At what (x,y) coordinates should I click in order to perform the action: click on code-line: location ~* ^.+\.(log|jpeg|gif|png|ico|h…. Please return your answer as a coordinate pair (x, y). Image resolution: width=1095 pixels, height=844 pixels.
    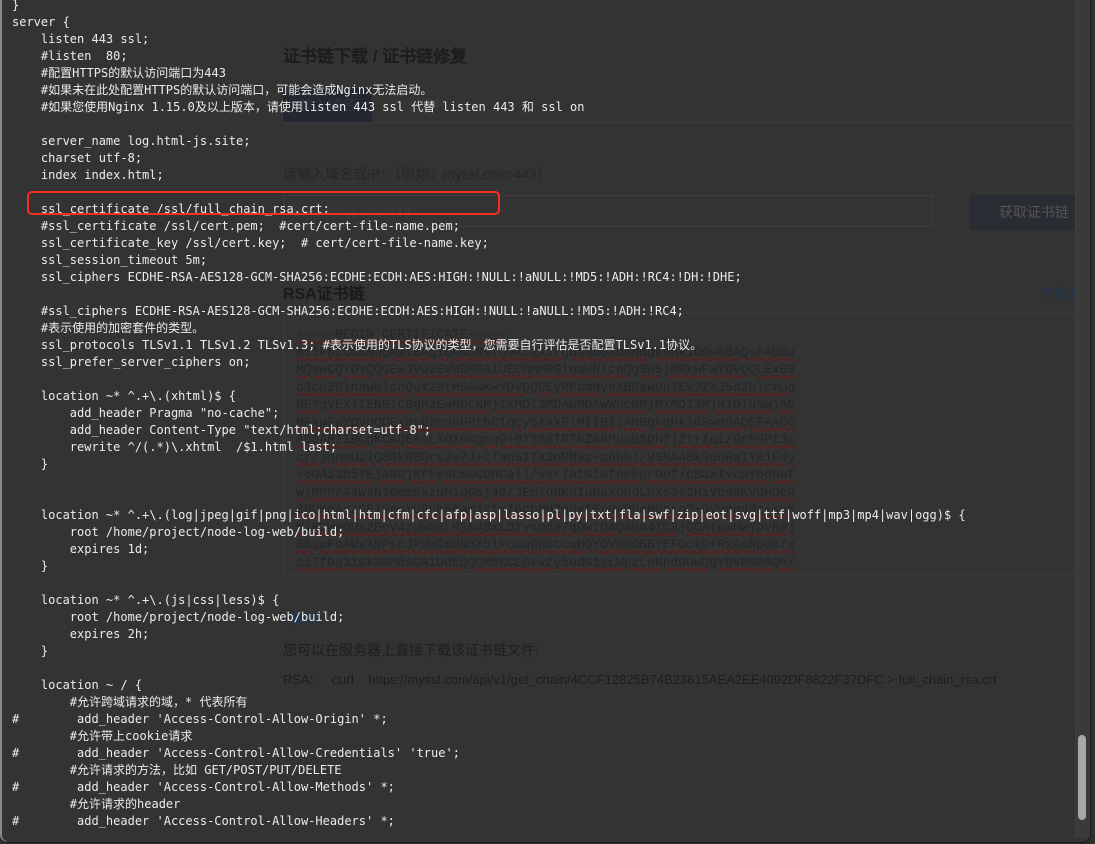
    Looking at the image, I should click on (489, 515).